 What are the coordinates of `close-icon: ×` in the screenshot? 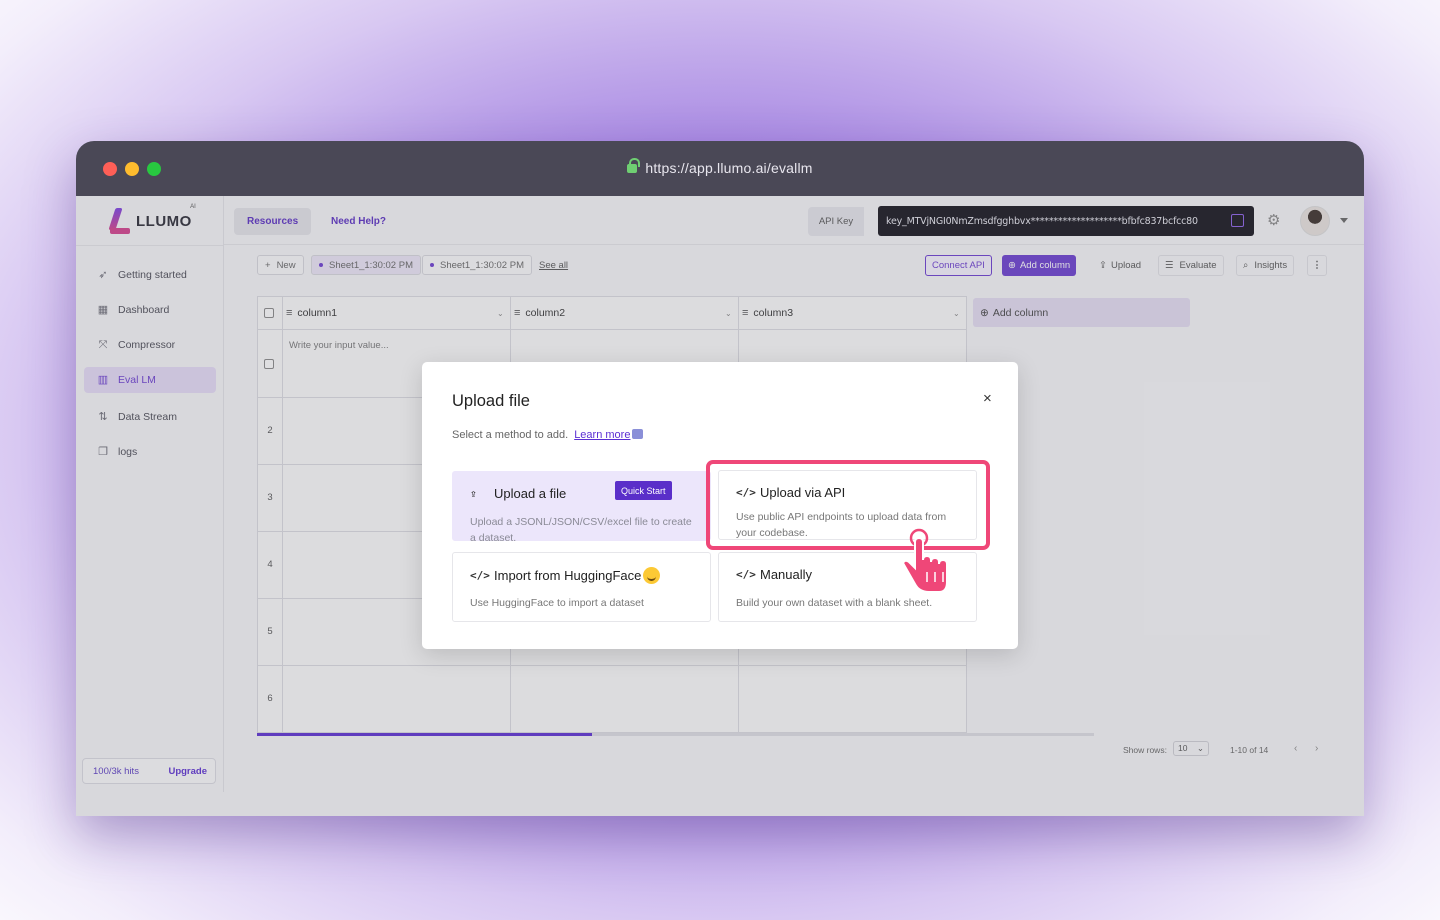 It's located at (987, 398).